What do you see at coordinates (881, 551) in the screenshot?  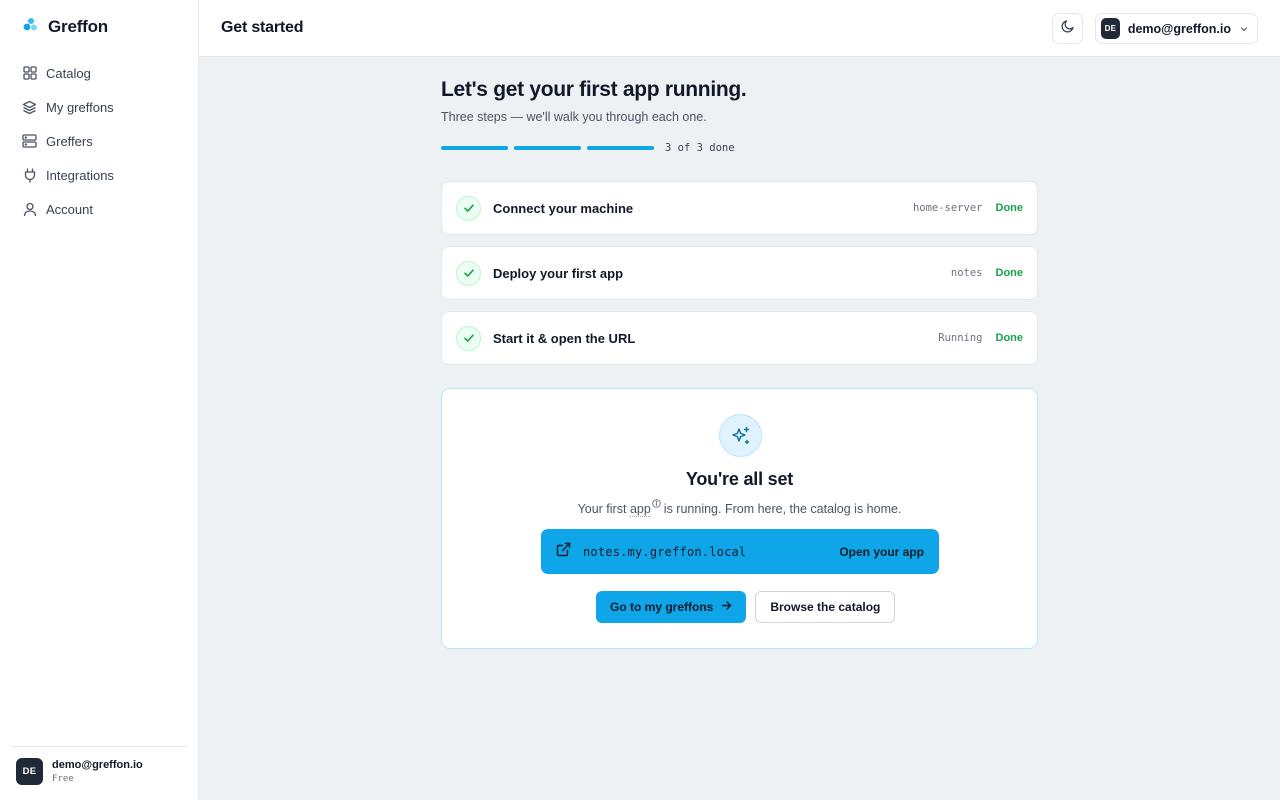 I see `open-app-label: Open your app` at bounding box center [881, 551].